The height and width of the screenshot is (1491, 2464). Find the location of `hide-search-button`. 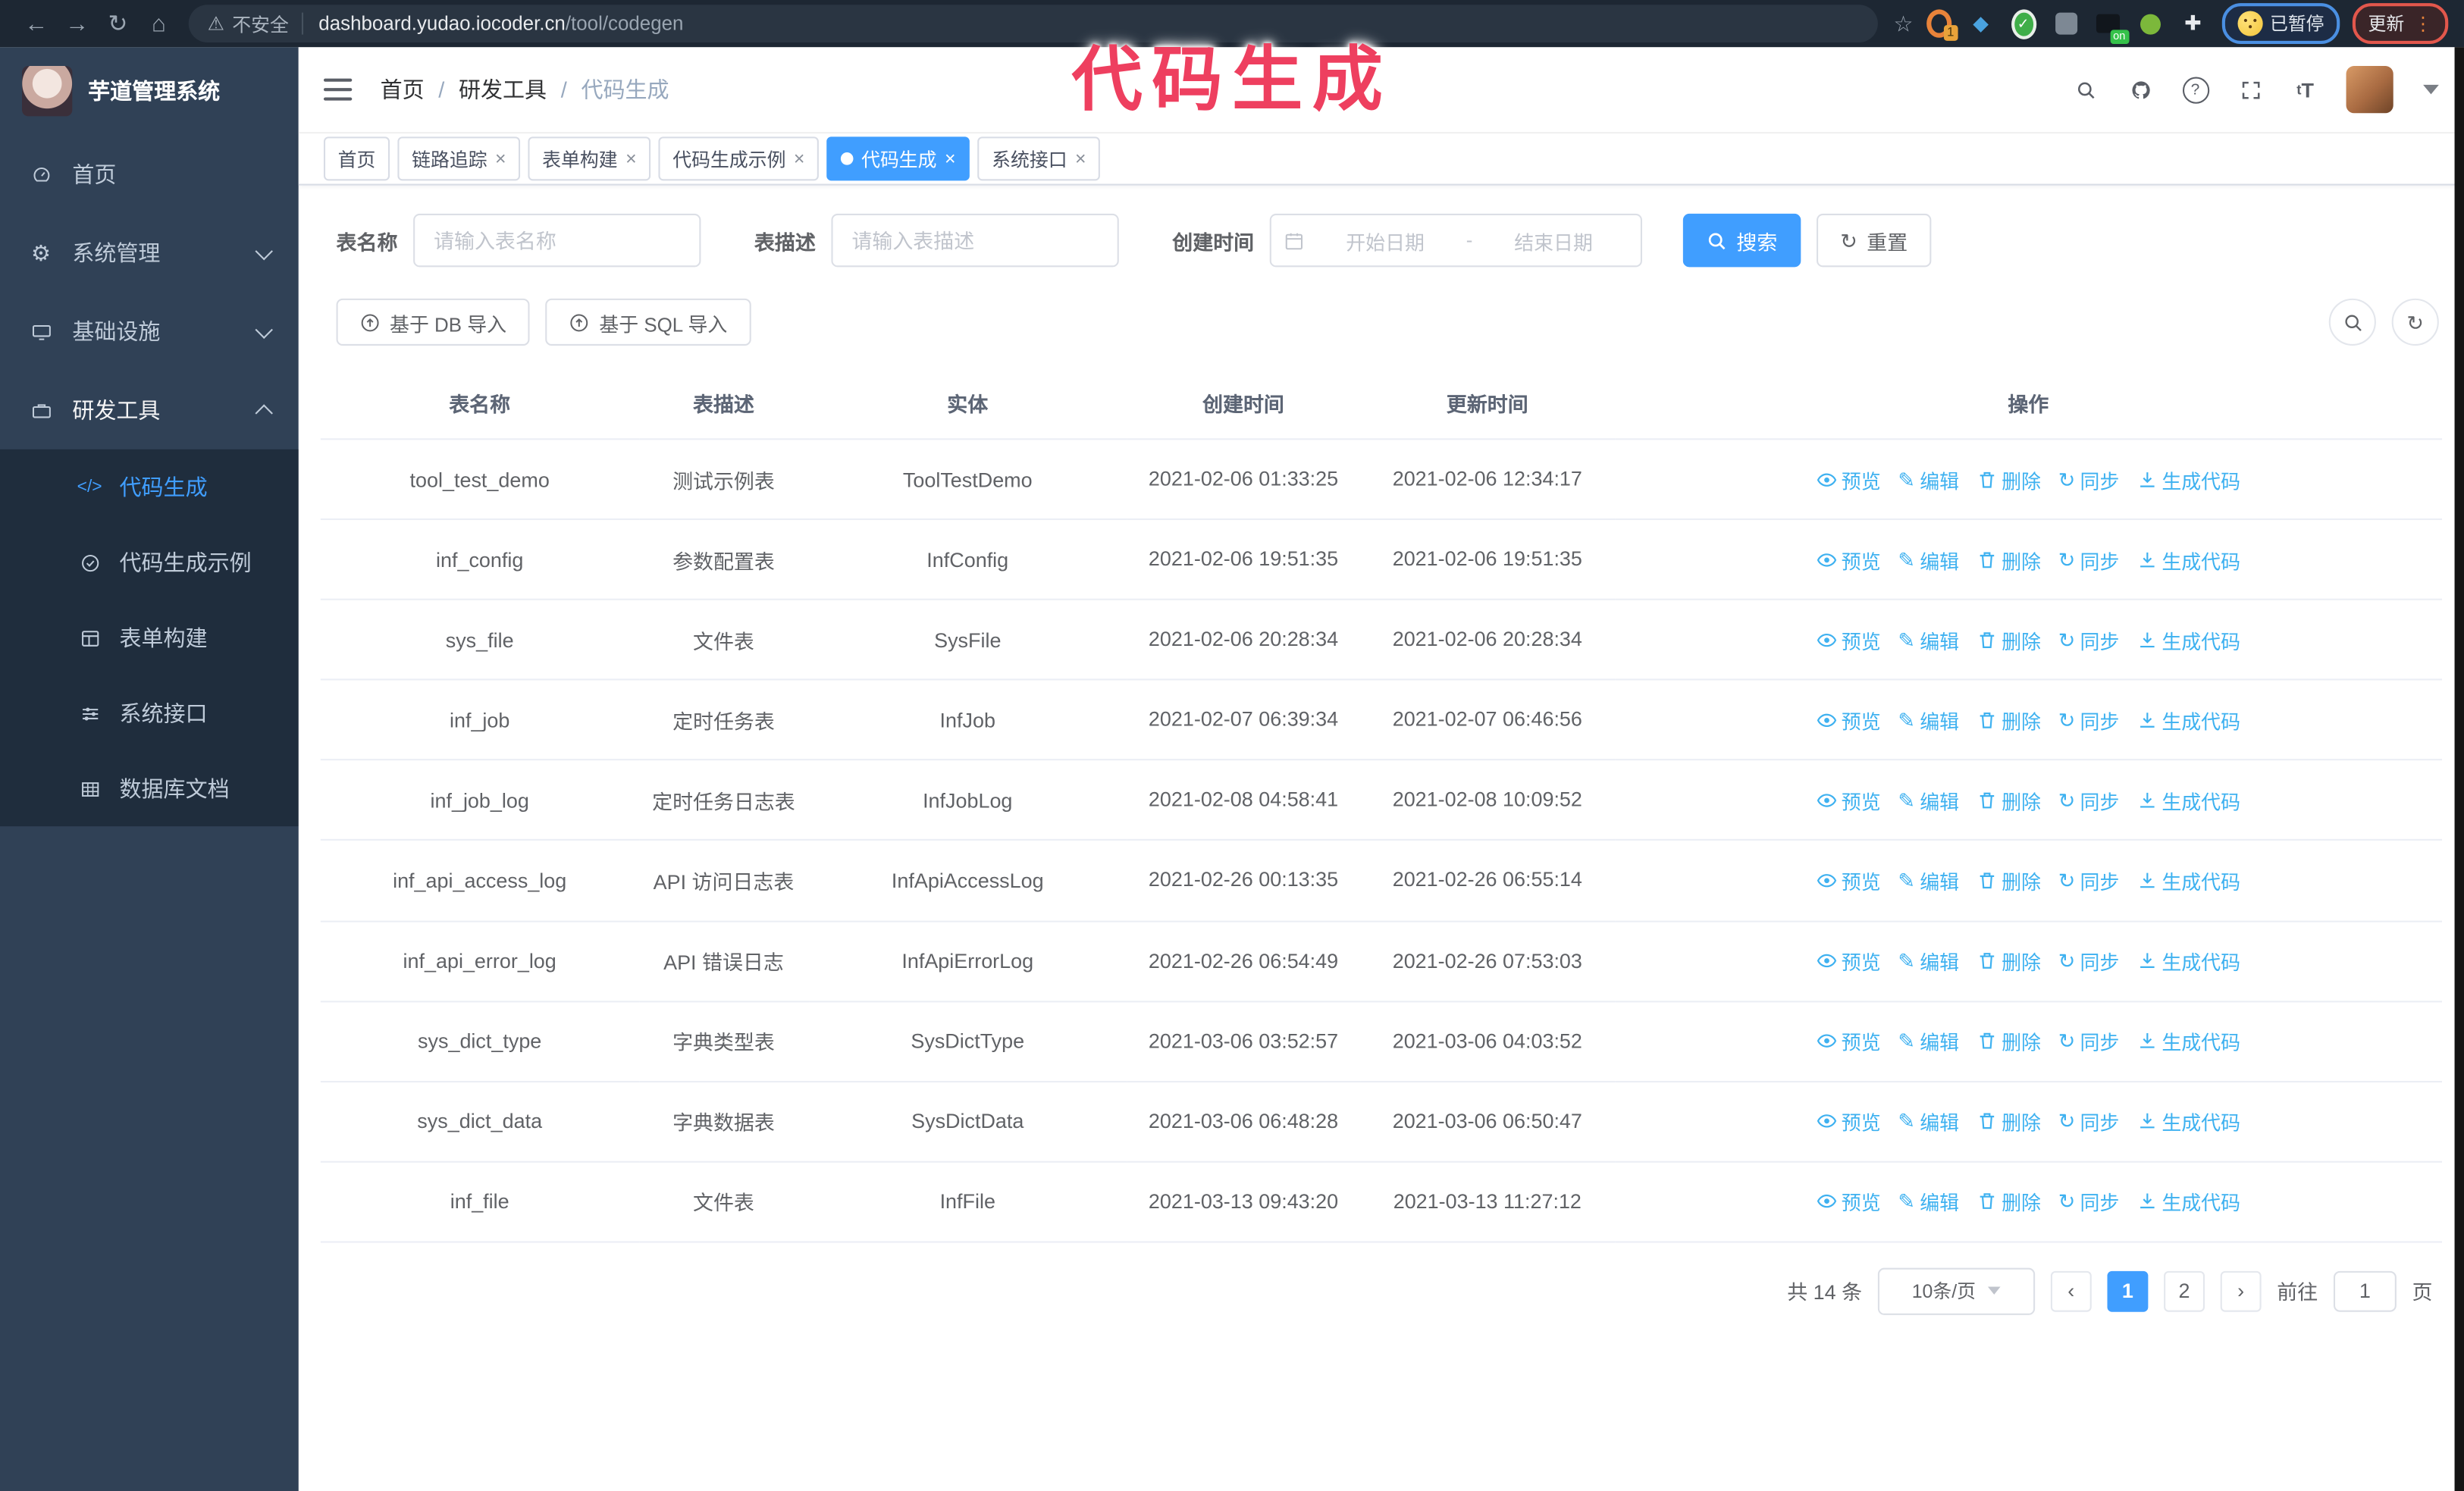

hide-search-button is located at coordinates (2352, 322).